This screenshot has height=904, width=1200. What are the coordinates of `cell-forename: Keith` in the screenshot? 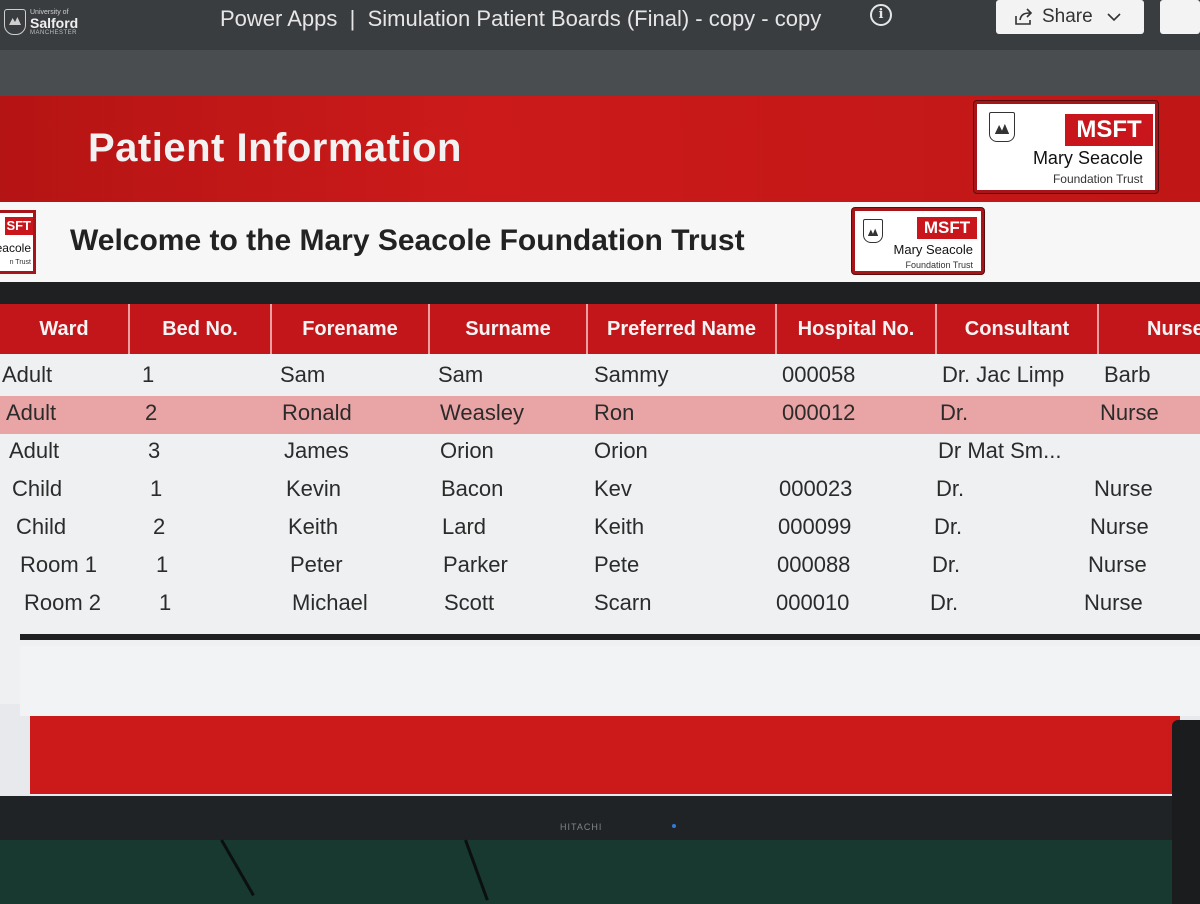 It's located at (313, 526).